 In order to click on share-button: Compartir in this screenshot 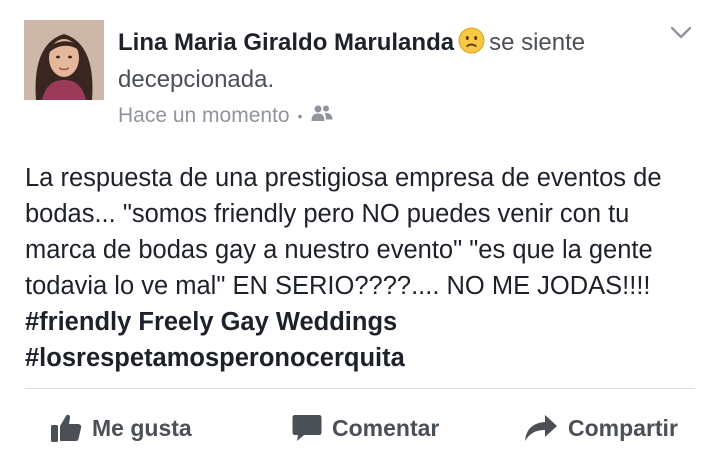, I will do `click(601, 428)`.